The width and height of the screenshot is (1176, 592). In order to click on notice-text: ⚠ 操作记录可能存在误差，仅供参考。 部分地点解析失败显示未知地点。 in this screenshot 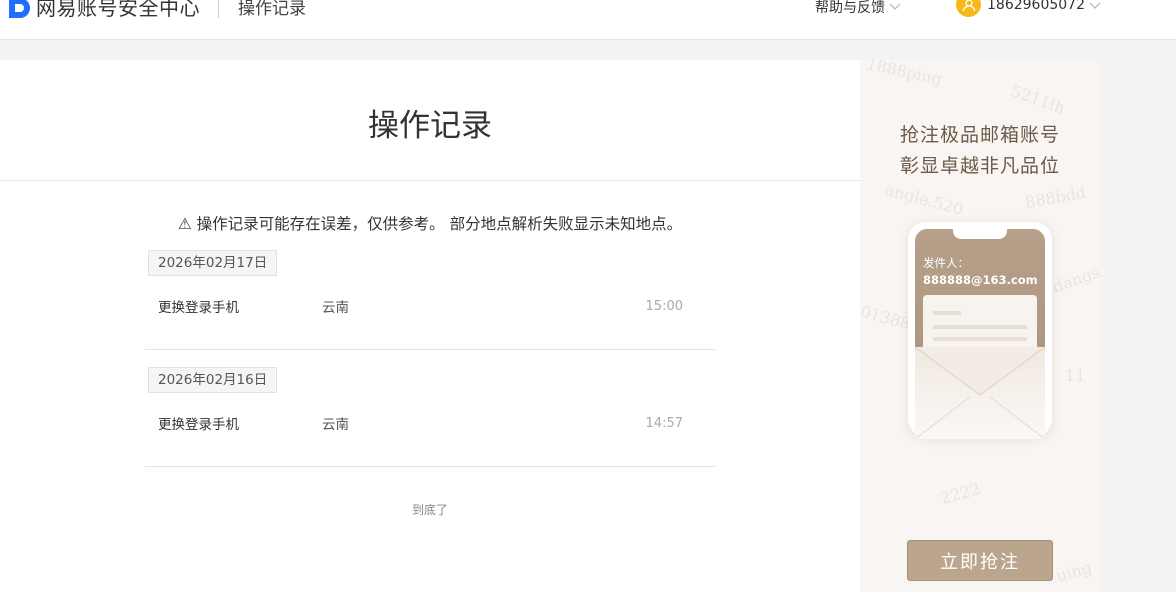, I will do `click(430, 224)`.